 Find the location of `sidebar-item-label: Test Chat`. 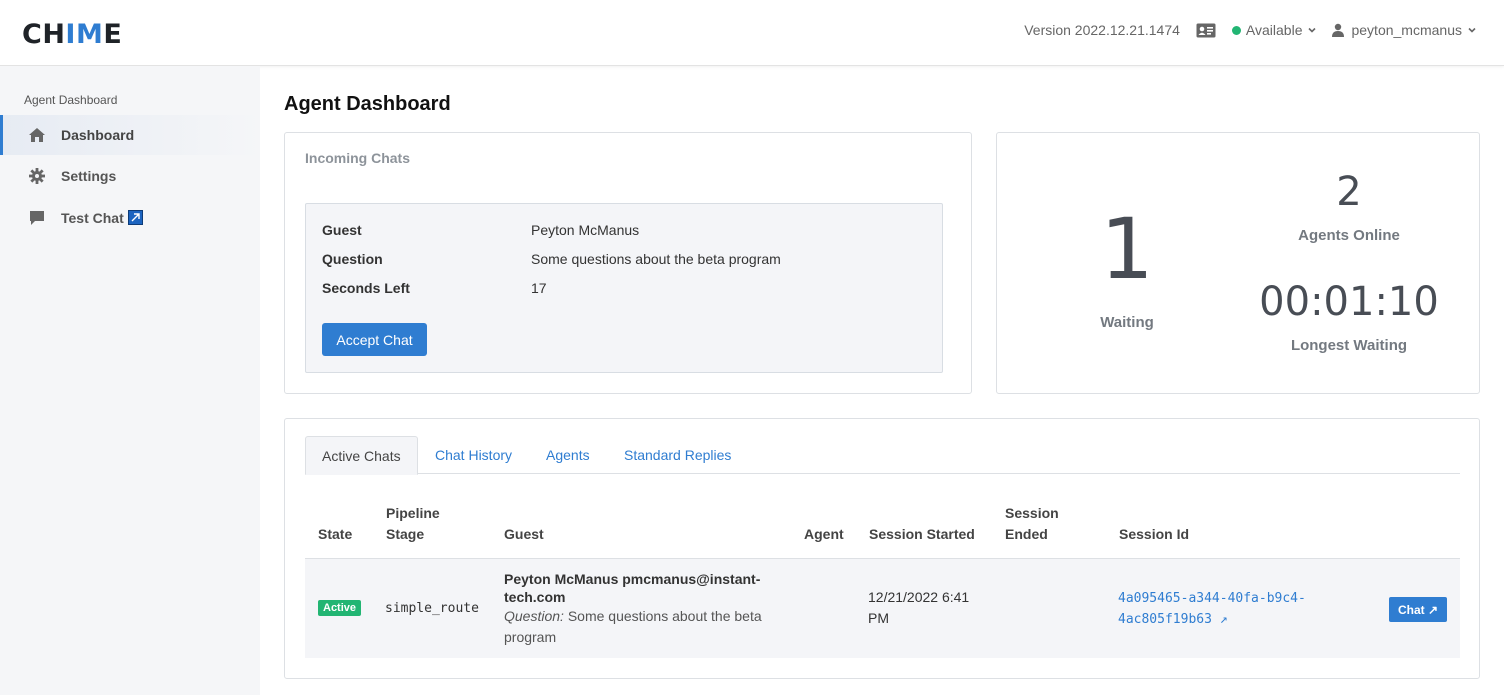

sidebar-item-label: Test Chat is located at coordinates (102, 218).